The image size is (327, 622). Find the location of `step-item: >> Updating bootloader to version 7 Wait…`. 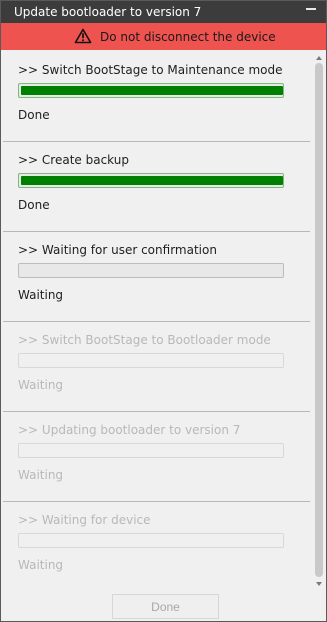

step-item: >> Updating bootloader to version 7 Wait… is located at coordinates (156, 456).